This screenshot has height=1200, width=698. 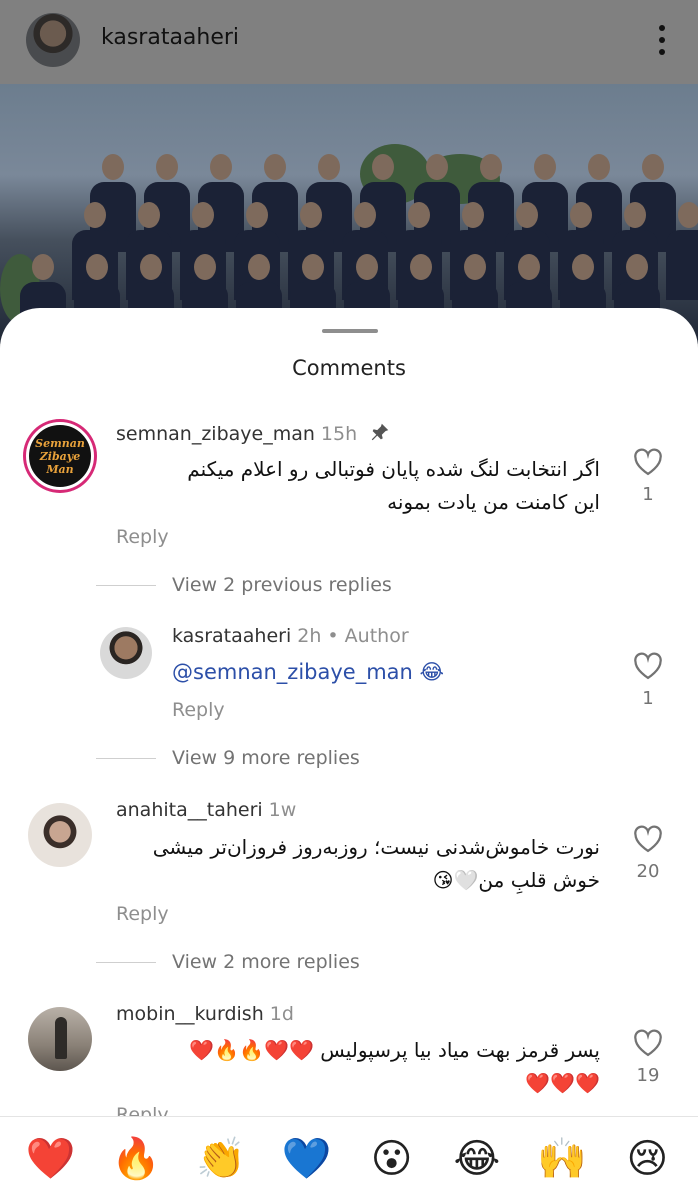 I want to click on view-replies-label: View 2 previous replies, so click(x=282, y=585).